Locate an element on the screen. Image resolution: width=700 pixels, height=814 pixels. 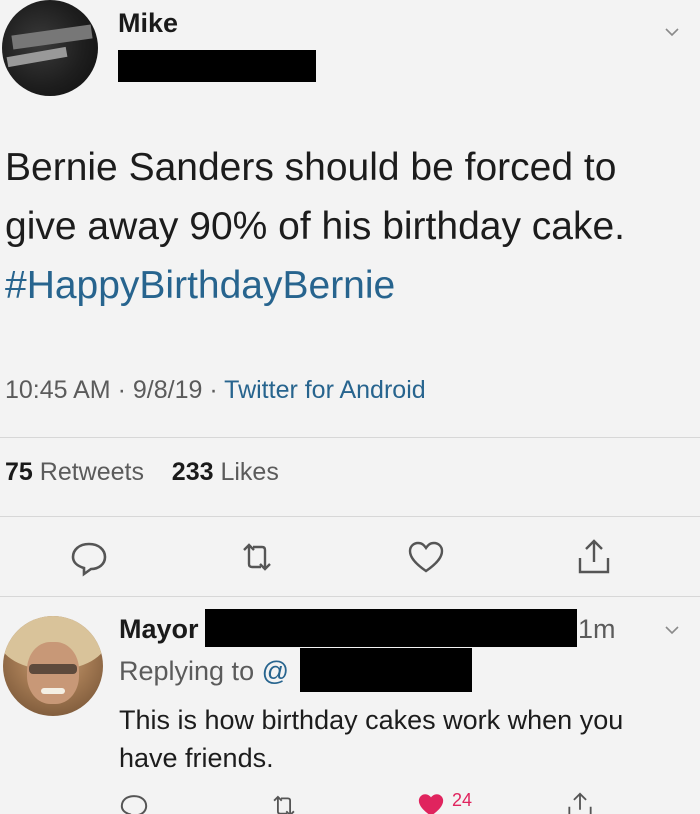
tweet-stats: 75 Retweets 233 Likes is located at coordinates (142, 472).